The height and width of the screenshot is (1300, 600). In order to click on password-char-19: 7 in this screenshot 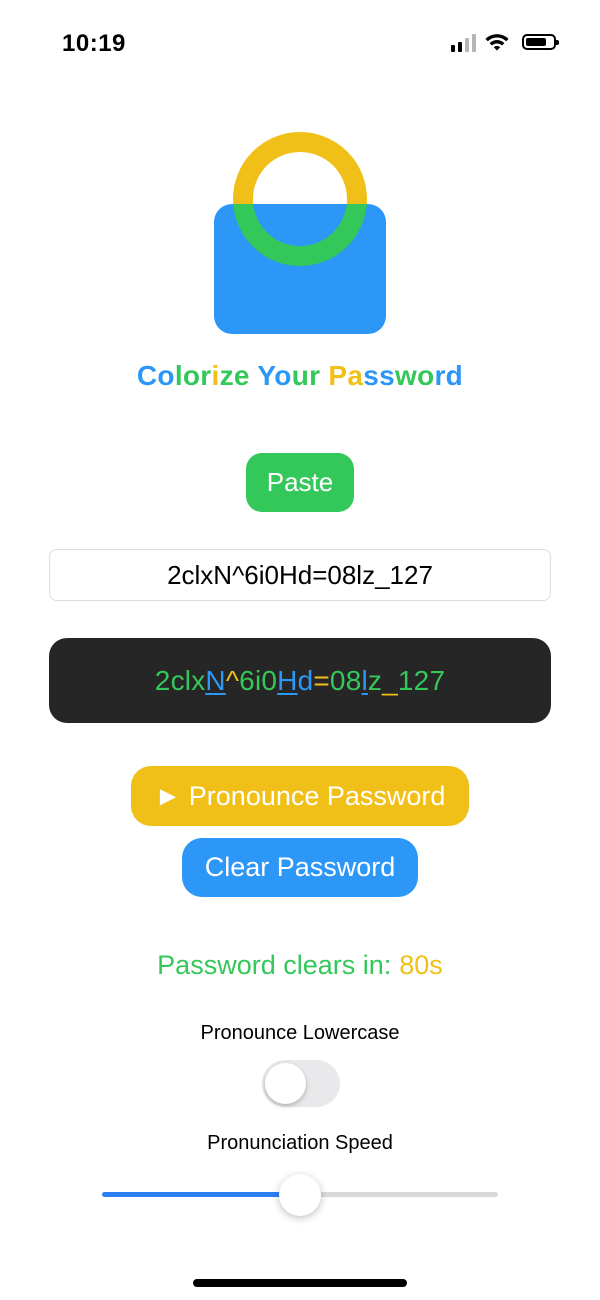, I will do `click(437, 680)`.